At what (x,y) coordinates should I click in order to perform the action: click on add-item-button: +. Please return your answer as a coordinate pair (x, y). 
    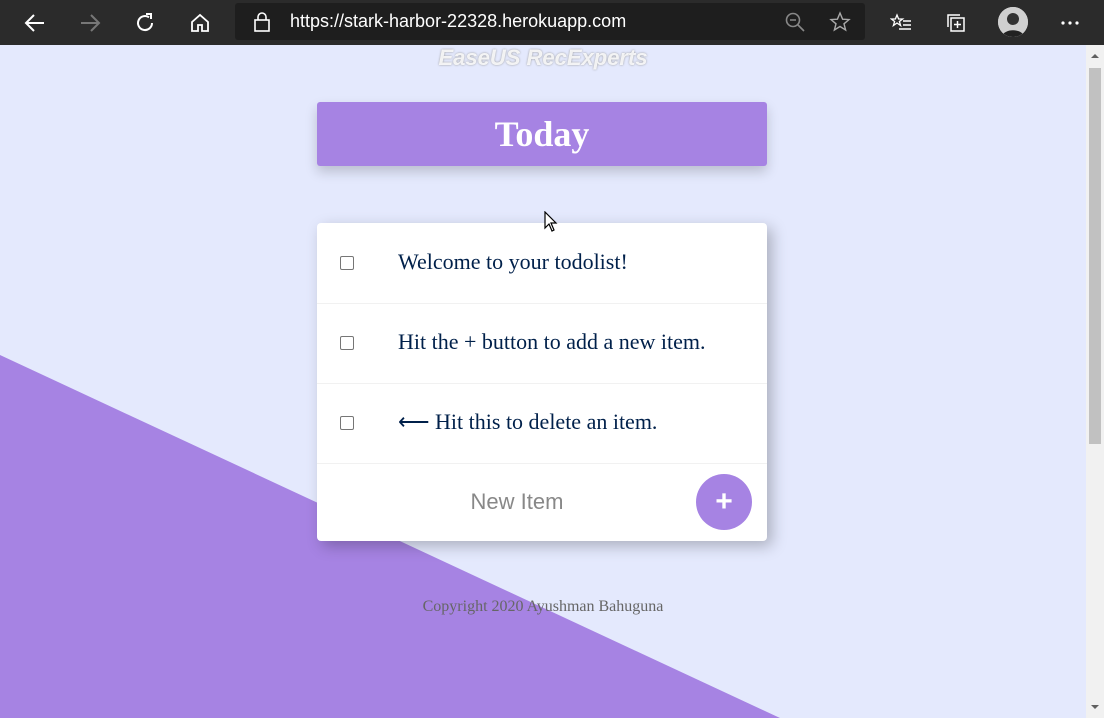
    Looking at the image, I should click on (724, 502).